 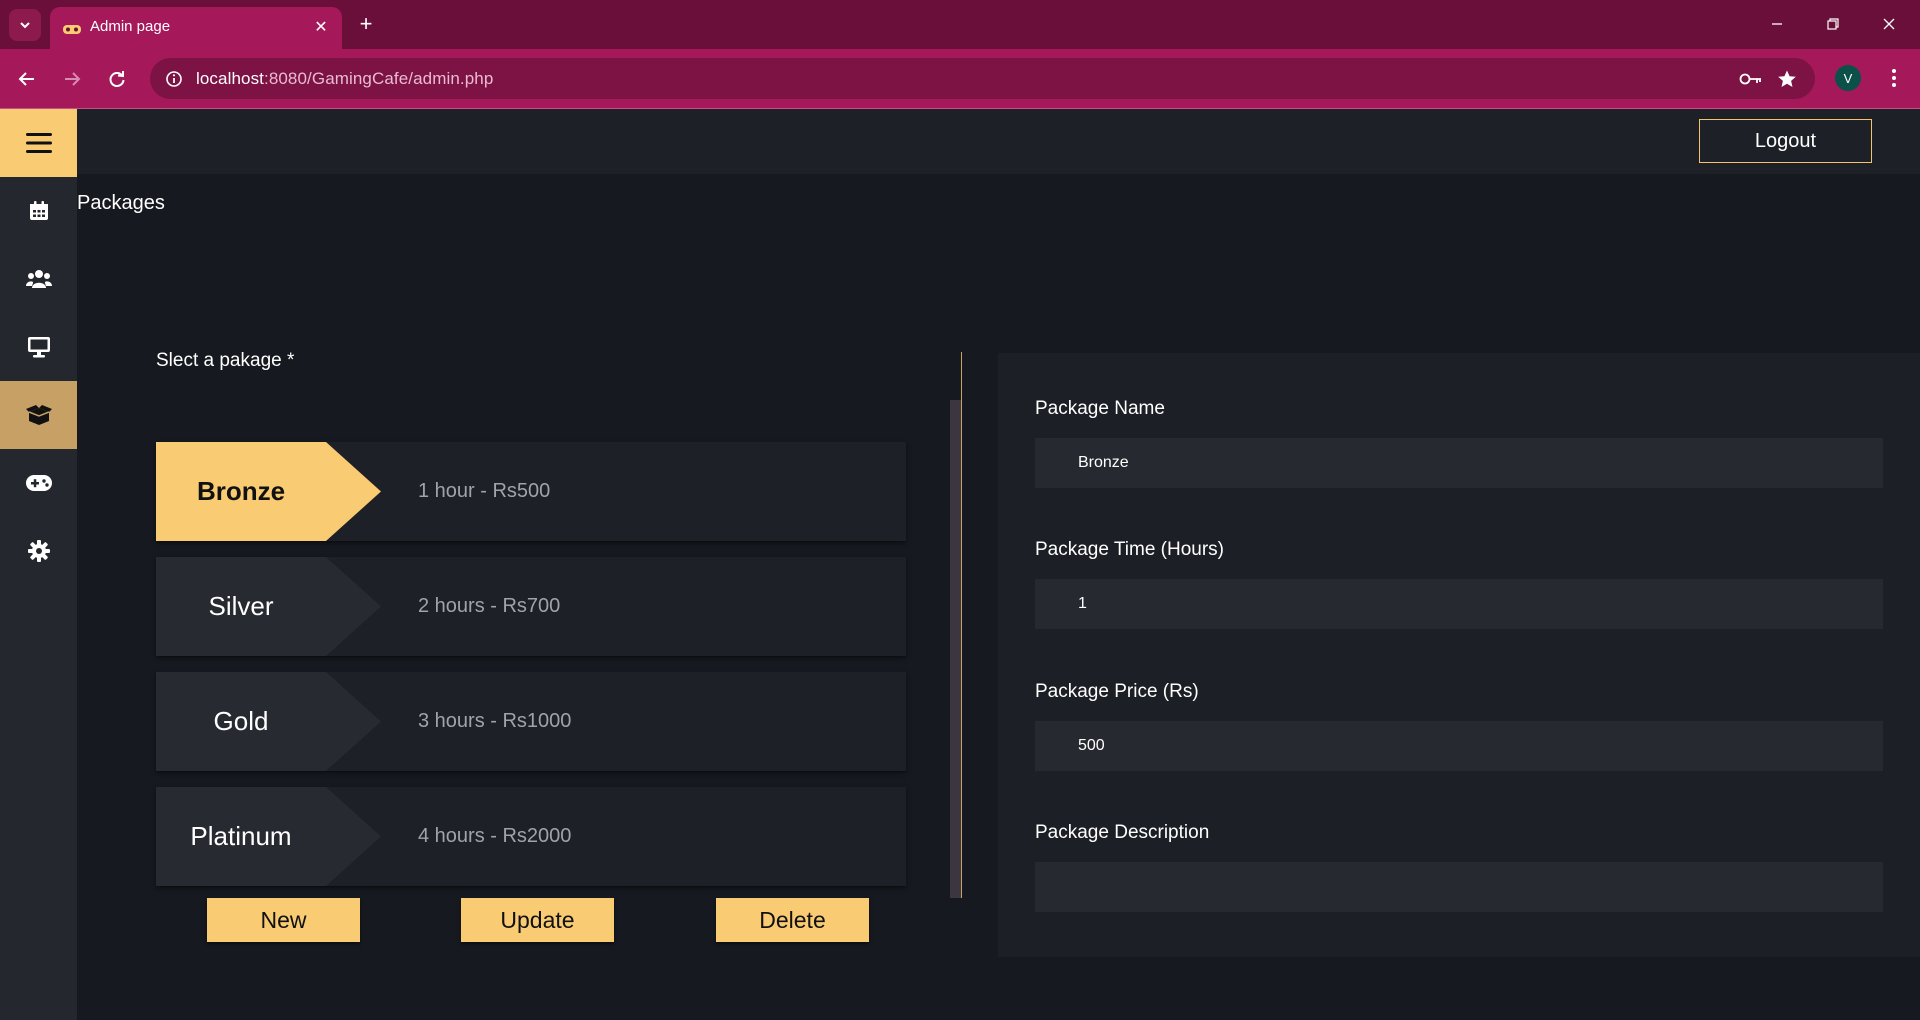 I want to click on browser-tab-bar: Admin page ✕ +, so click(x=960, y=24).